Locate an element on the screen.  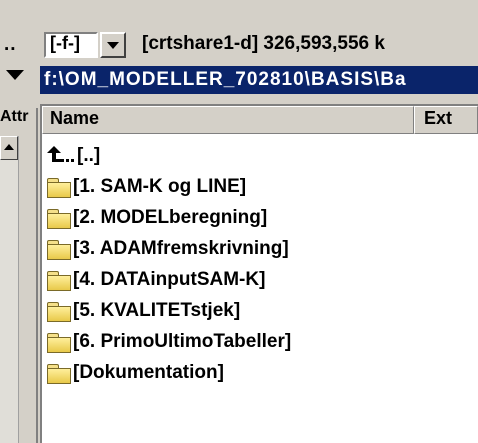
left-panel-attr-header: Attr is located at coordinates (19, 120).